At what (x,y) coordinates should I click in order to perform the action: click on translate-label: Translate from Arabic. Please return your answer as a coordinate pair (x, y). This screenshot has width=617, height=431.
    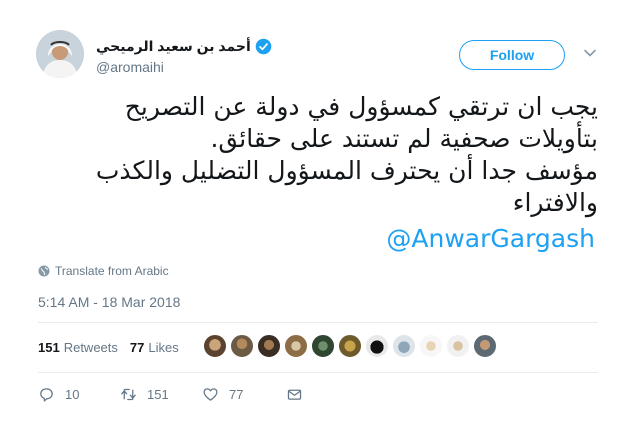
    Looking at the image, I should click on (112, 271).